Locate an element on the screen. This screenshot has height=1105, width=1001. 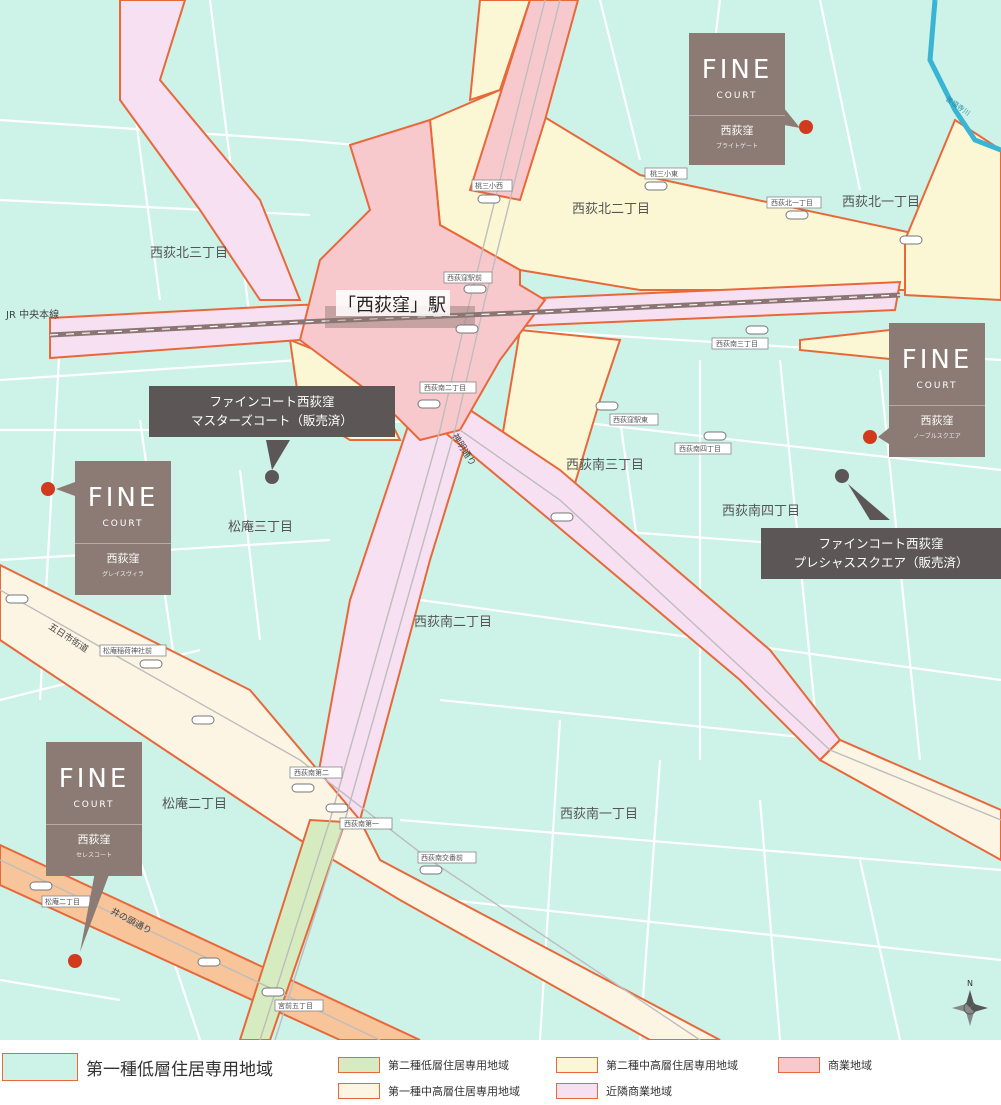
legend-item: 第一種低層住居専用地域 is located at coordinates (137, 1067).